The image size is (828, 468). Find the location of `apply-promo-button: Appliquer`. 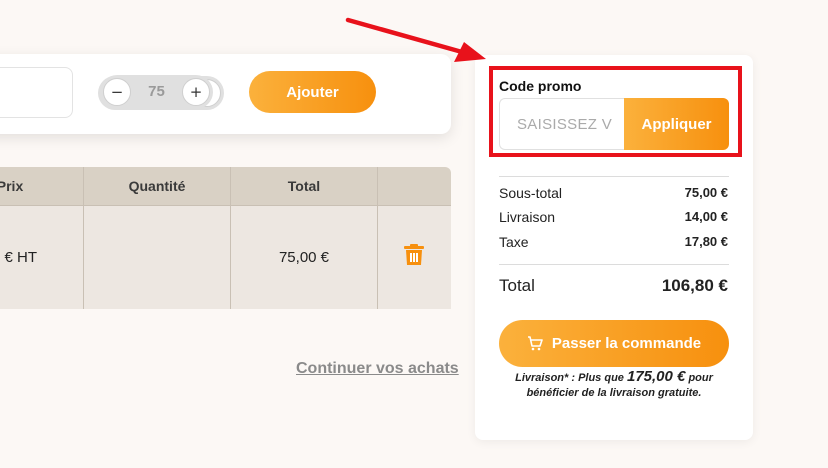

apply-promo-button: Appliquer is located at coordinates (676, 124).